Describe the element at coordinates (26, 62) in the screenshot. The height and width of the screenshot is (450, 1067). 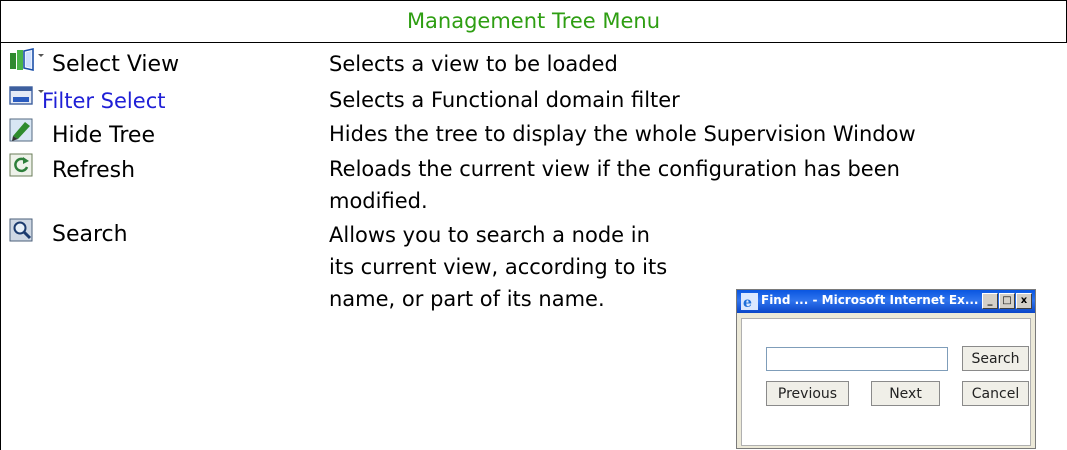
I see `select-view-icon` at that location.